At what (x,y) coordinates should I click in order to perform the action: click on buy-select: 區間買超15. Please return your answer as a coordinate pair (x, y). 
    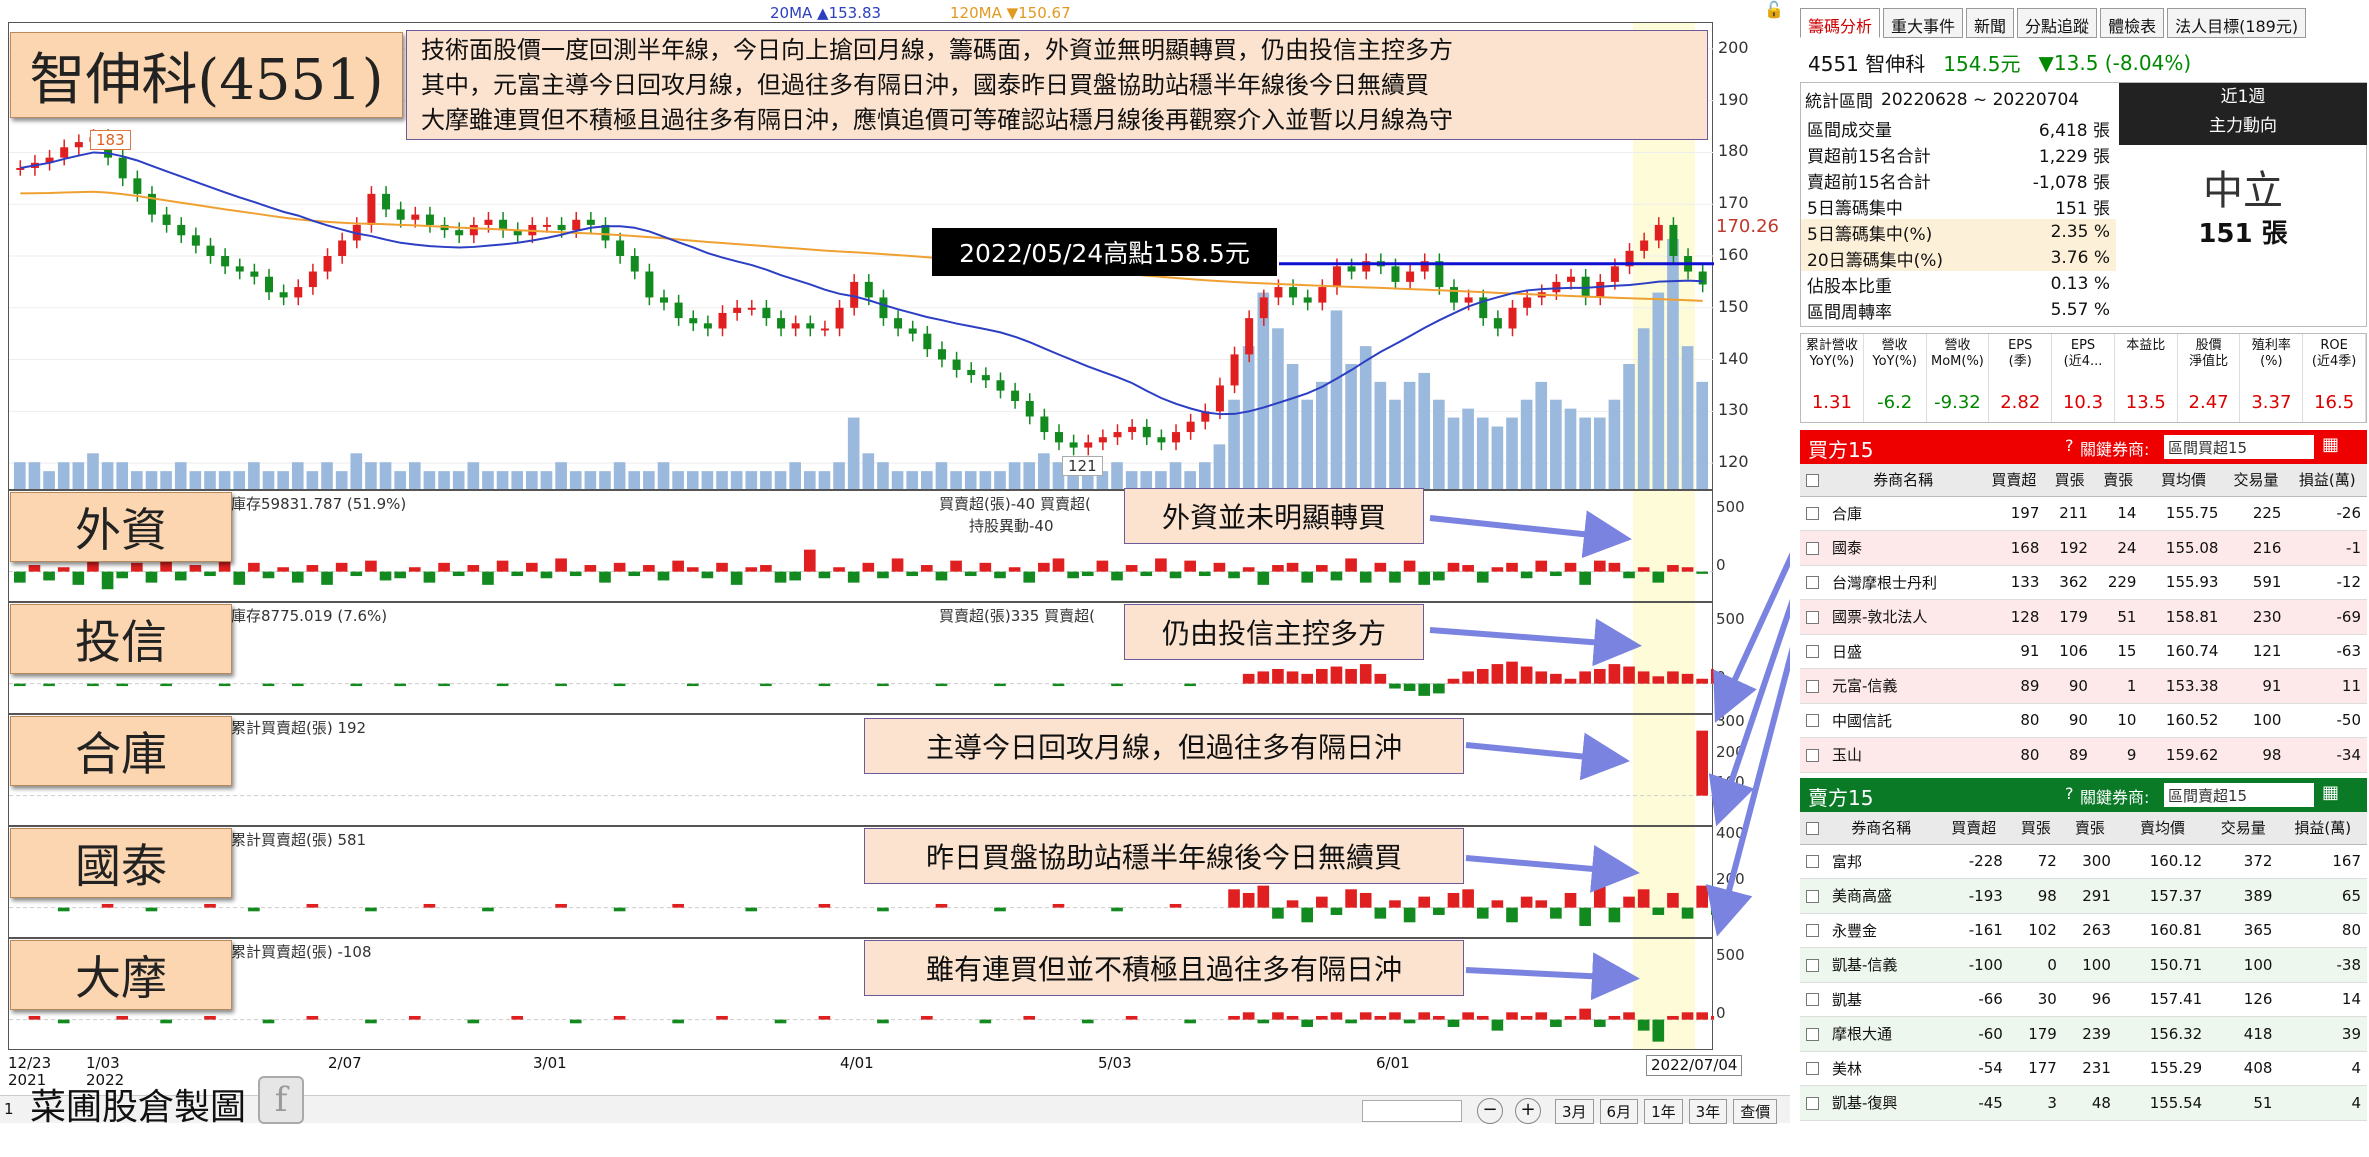
    Looking at the image, I should click on (2239, 447).